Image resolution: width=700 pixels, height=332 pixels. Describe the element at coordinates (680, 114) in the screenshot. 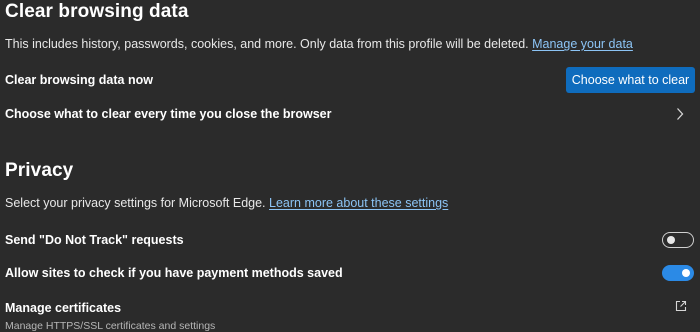

I see `chevron-right-icon` at that location.